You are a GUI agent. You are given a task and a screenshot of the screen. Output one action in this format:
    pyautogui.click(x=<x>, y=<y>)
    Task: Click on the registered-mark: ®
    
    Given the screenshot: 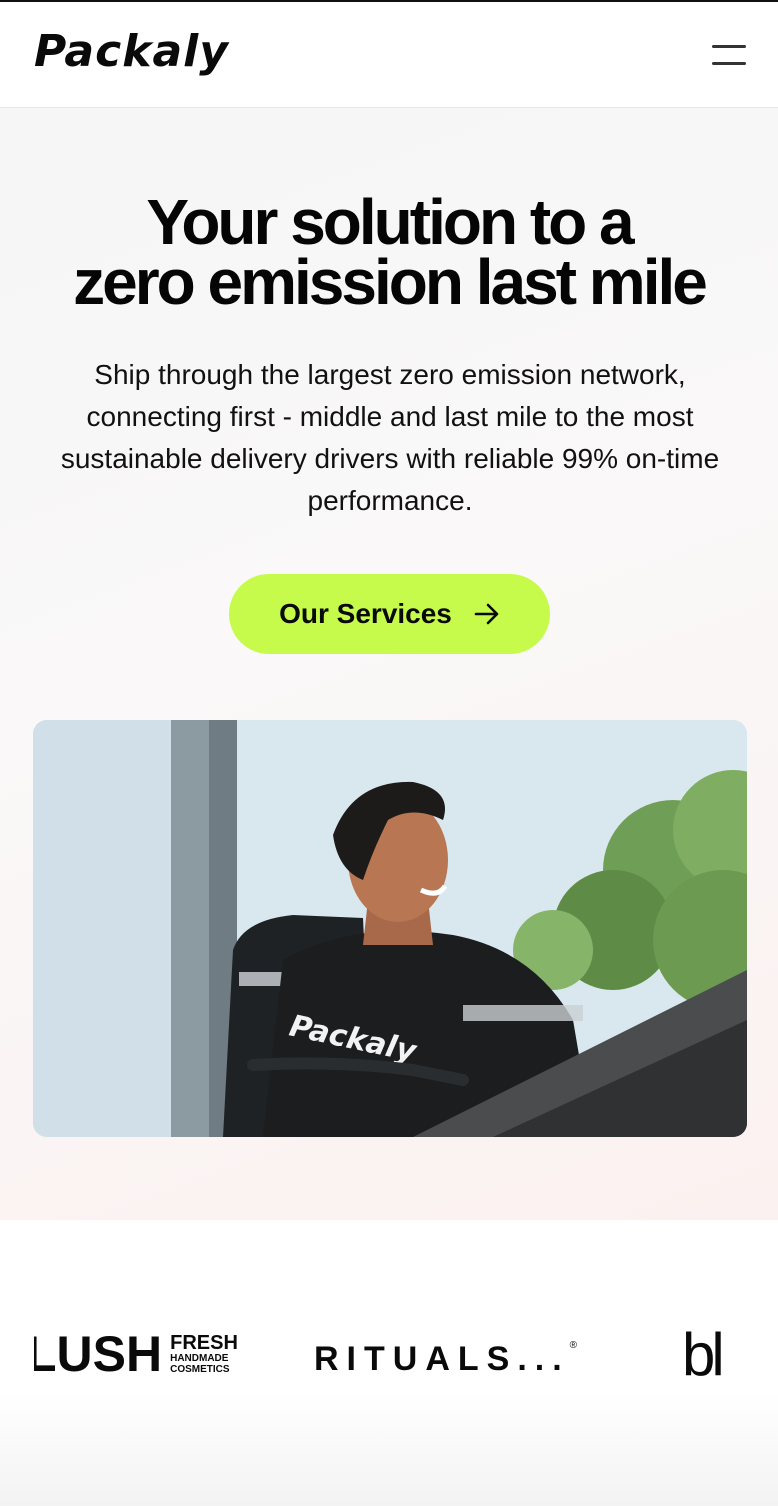 What is the action you would take?
    pyautogui.click(x=573, y=1345)
    